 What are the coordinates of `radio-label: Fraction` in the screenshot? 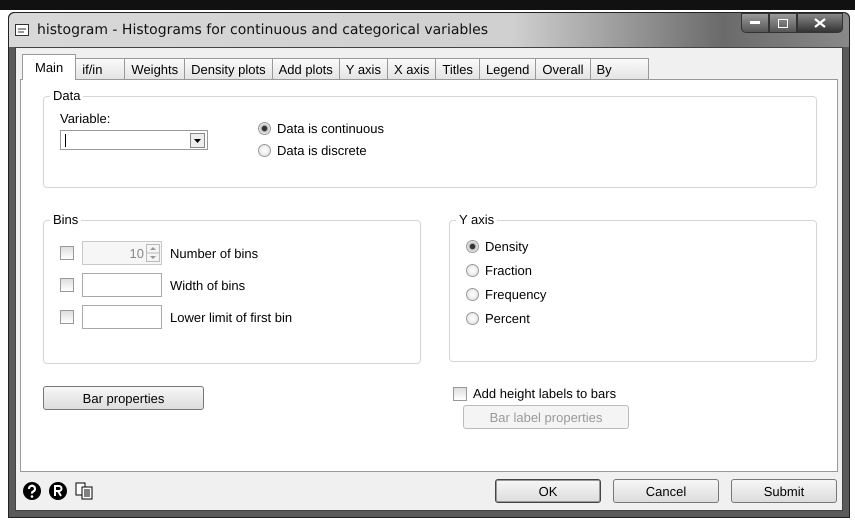 It's located at (508, 270).